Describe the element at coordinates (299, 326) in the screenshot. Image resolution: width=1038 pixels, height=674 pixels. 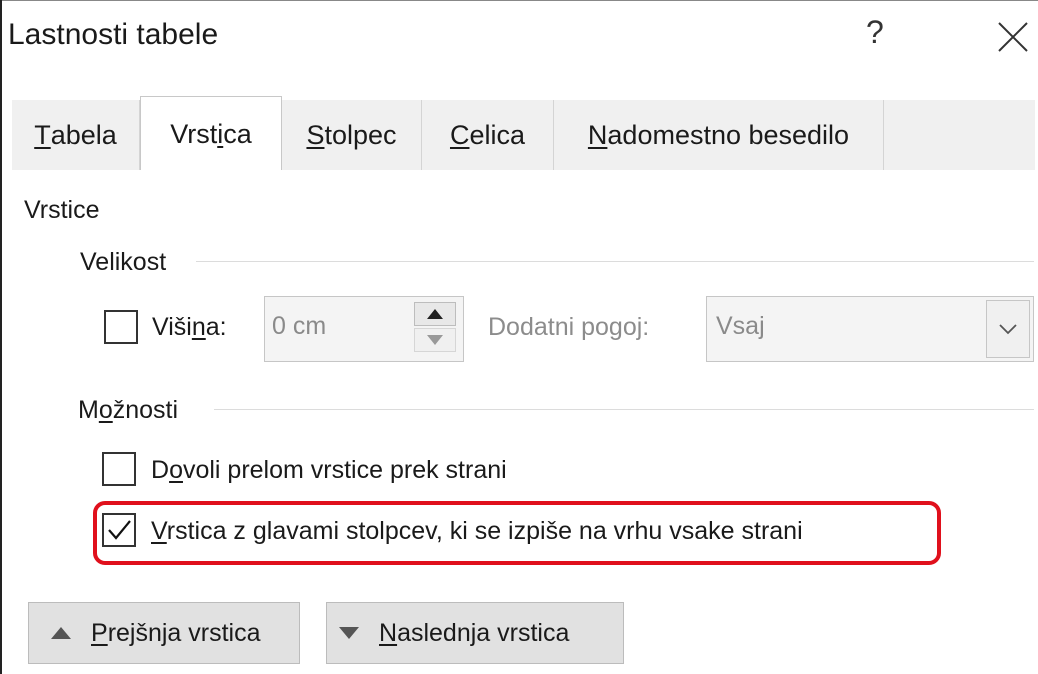
I see `height-value: 0 cm` at that location.